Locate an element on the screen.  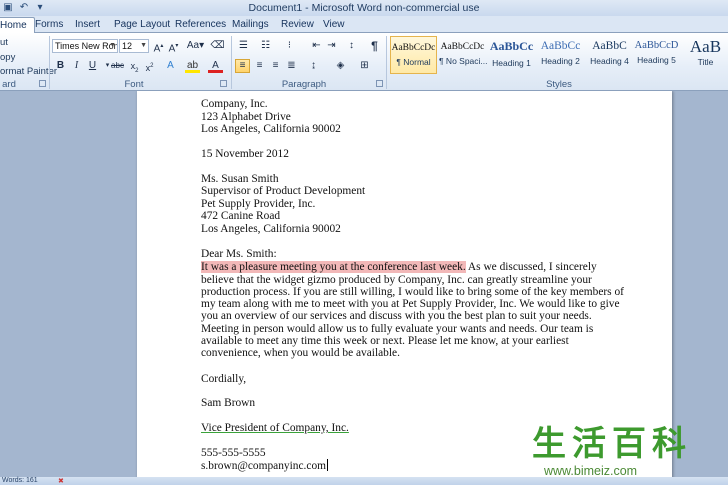
style-heading-5: AaBbCcD Heading 5 is located at coordinates (656, 55).